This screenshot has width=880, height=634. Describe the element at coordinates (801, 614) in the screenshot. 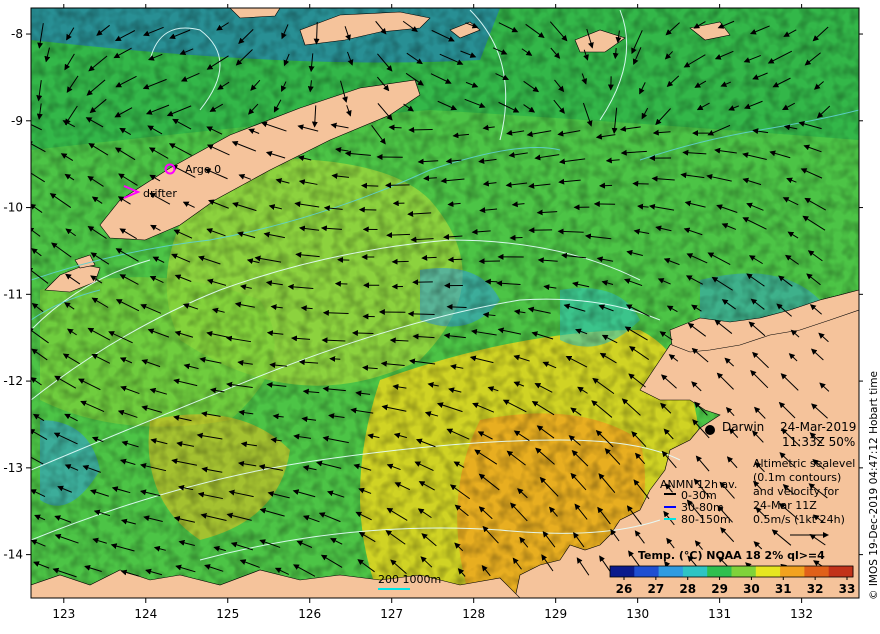

I see `lon-tick-label: 132` at that location.